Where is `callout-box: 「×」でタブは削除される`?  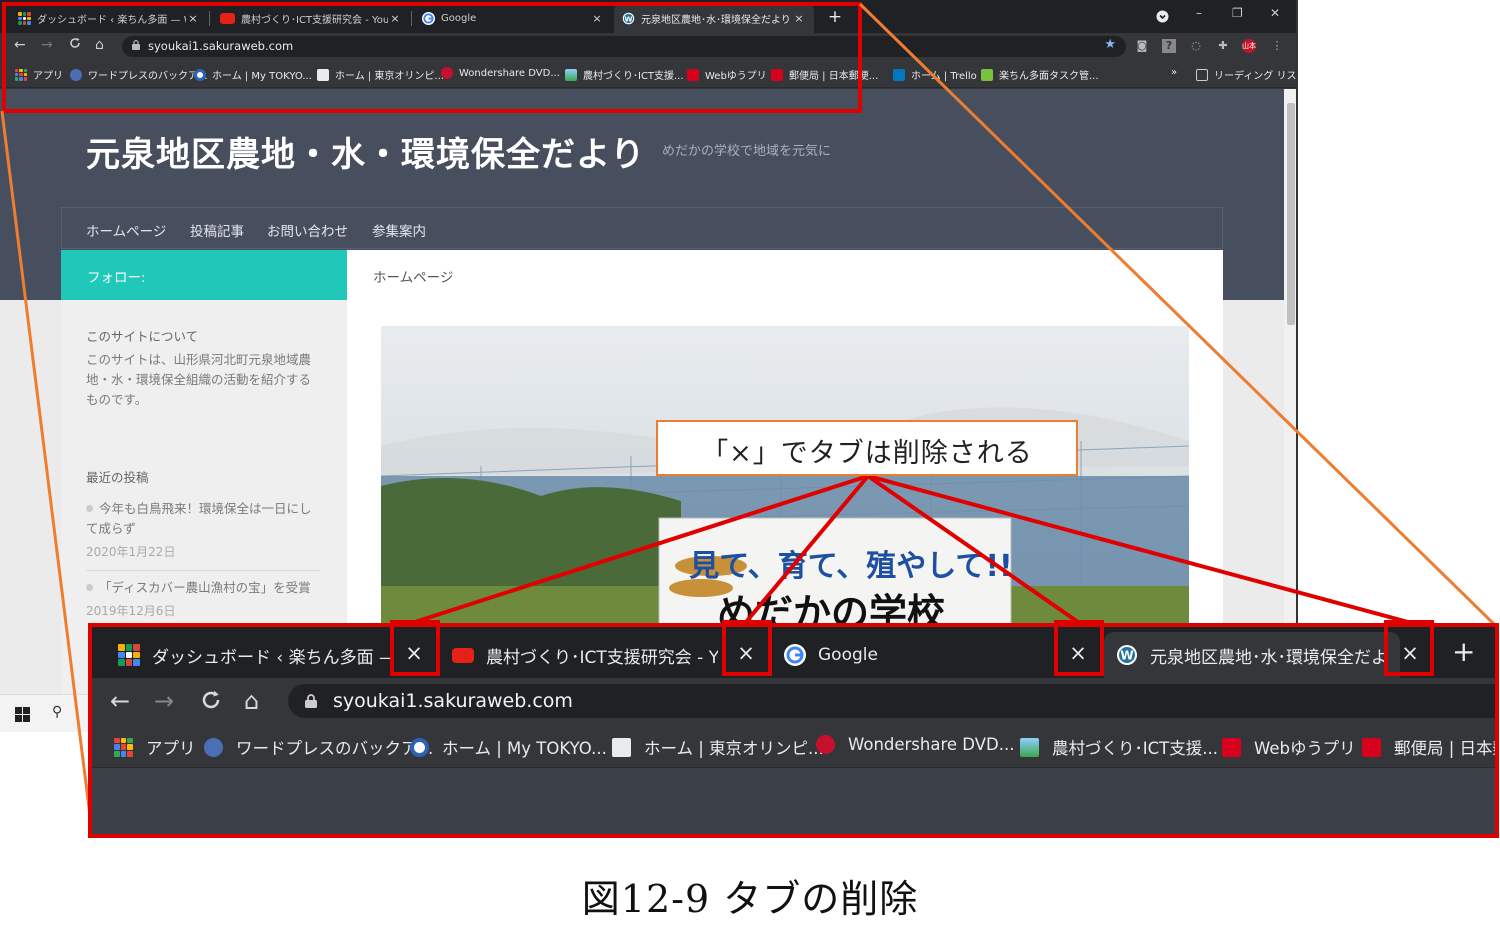
callout-box: 「×」でタブは削除される is located at coordinates (867, 448).